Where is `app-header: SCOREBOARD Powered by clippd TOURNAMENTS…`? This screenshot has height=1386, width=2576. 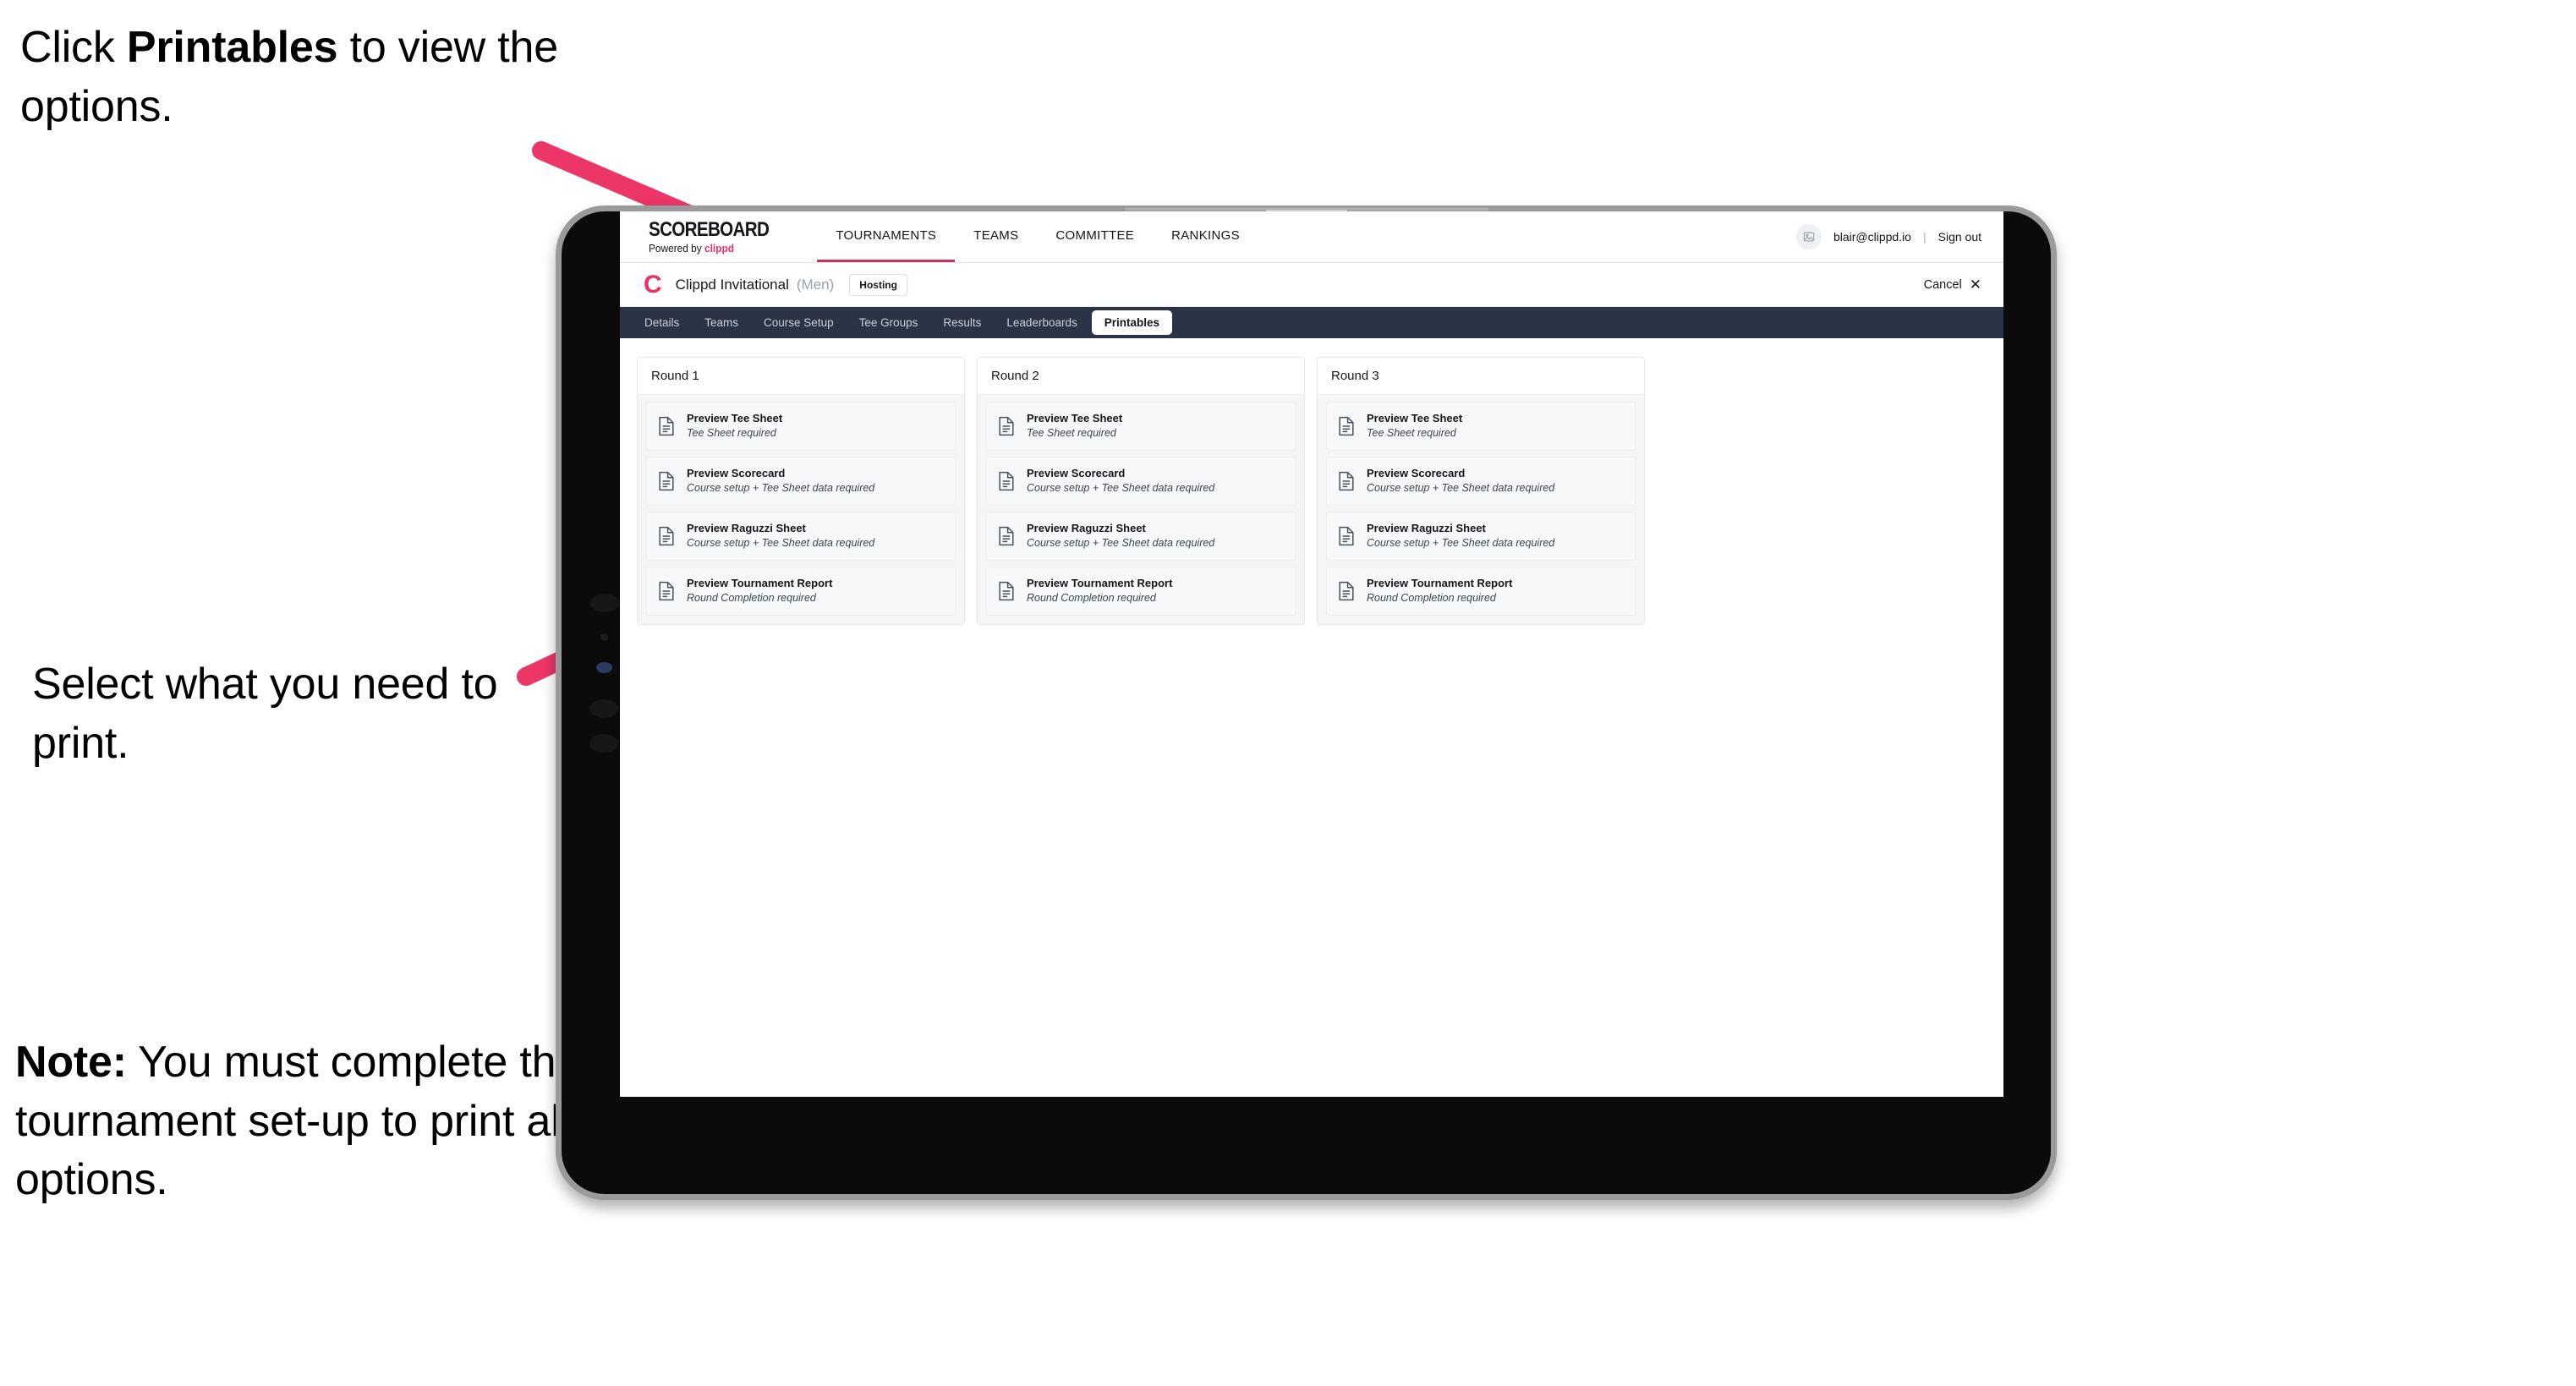 app-header: SCOREBOARD Powered by clippd TOURNAMENTS… is located at coordinates (1311, 237).